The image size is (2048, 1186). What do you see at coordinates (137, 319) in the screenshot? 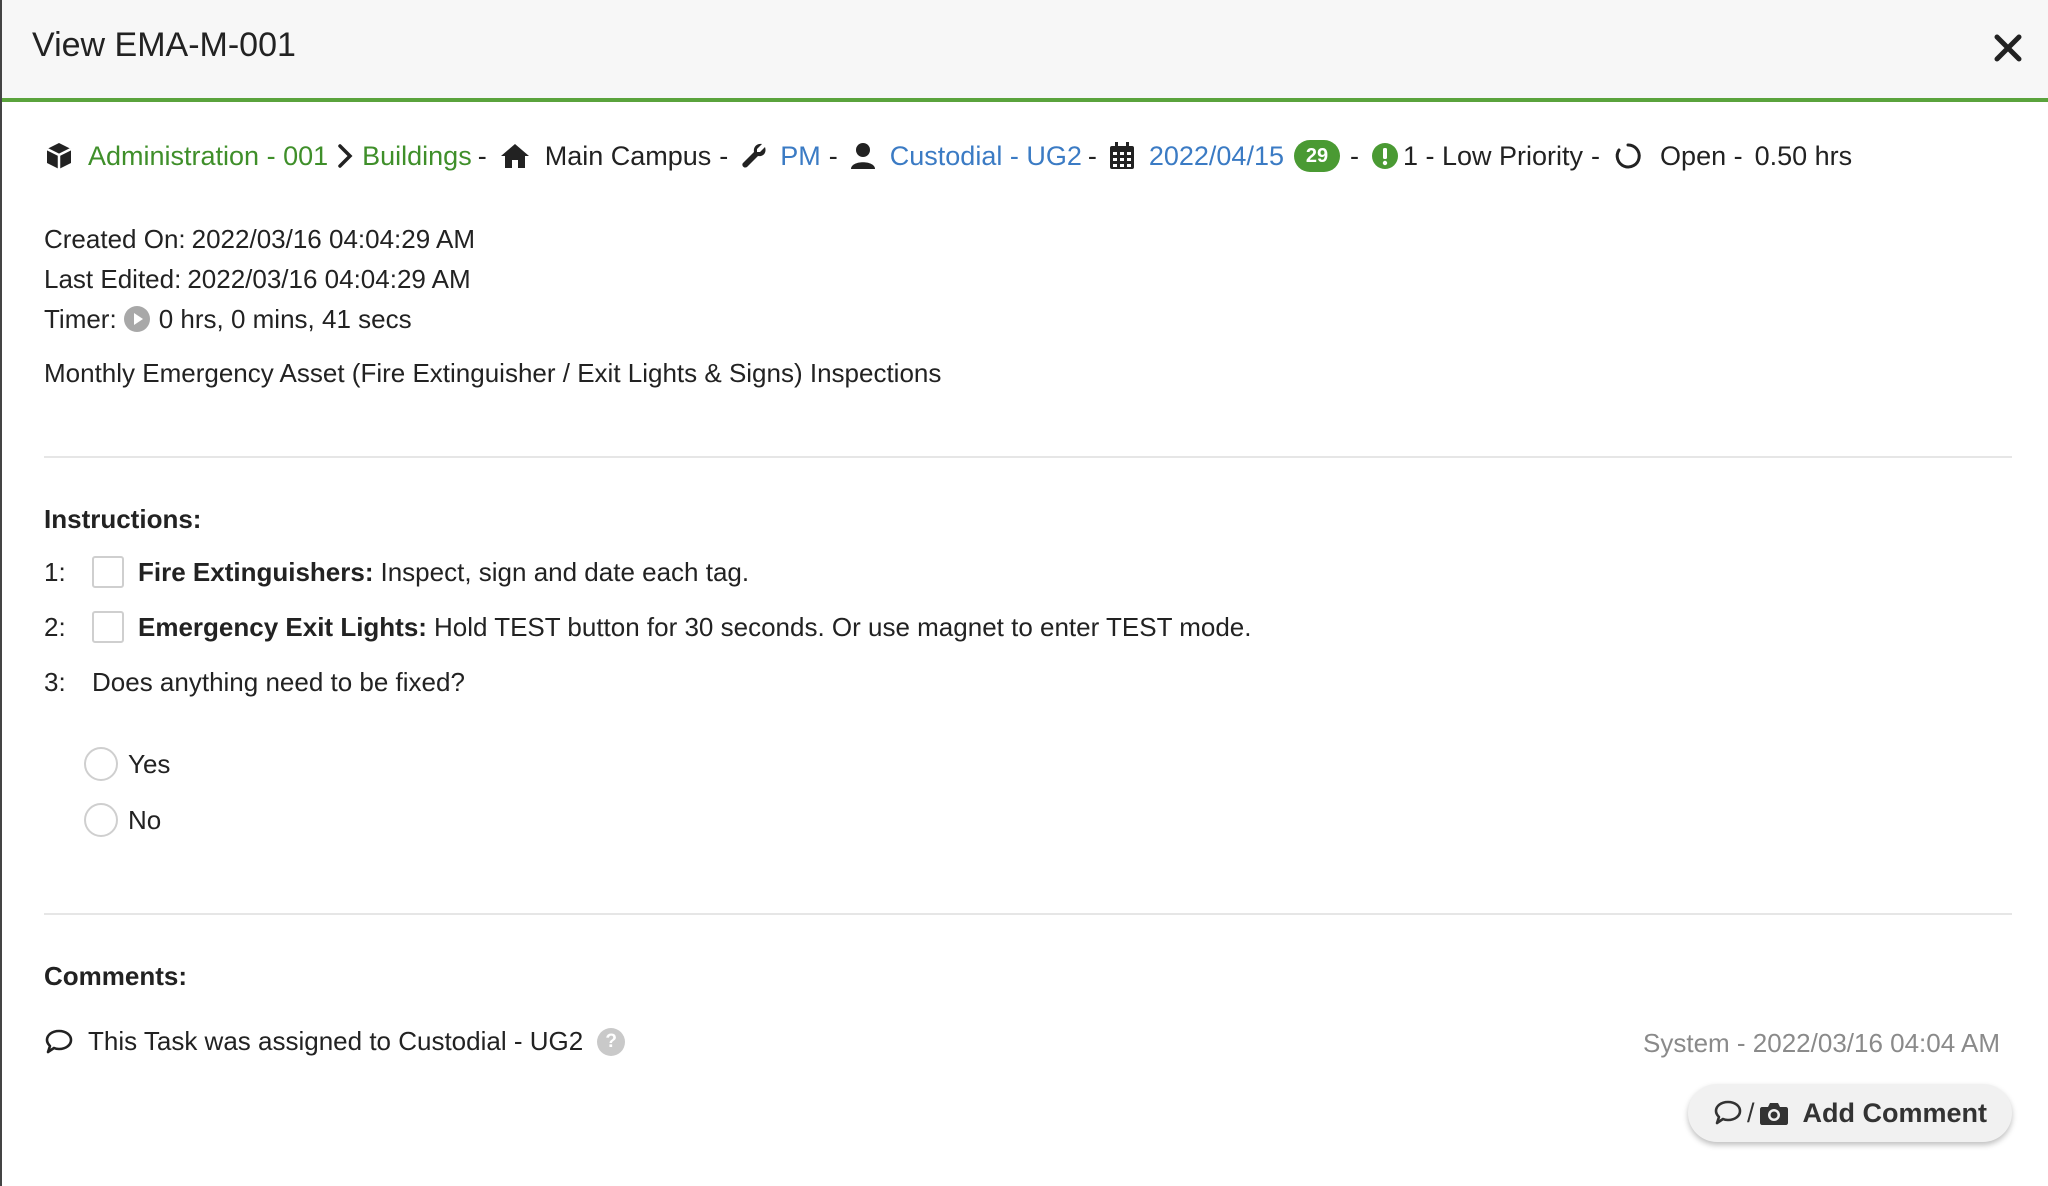
I see `play-icon` at bounding box center [137, 319].